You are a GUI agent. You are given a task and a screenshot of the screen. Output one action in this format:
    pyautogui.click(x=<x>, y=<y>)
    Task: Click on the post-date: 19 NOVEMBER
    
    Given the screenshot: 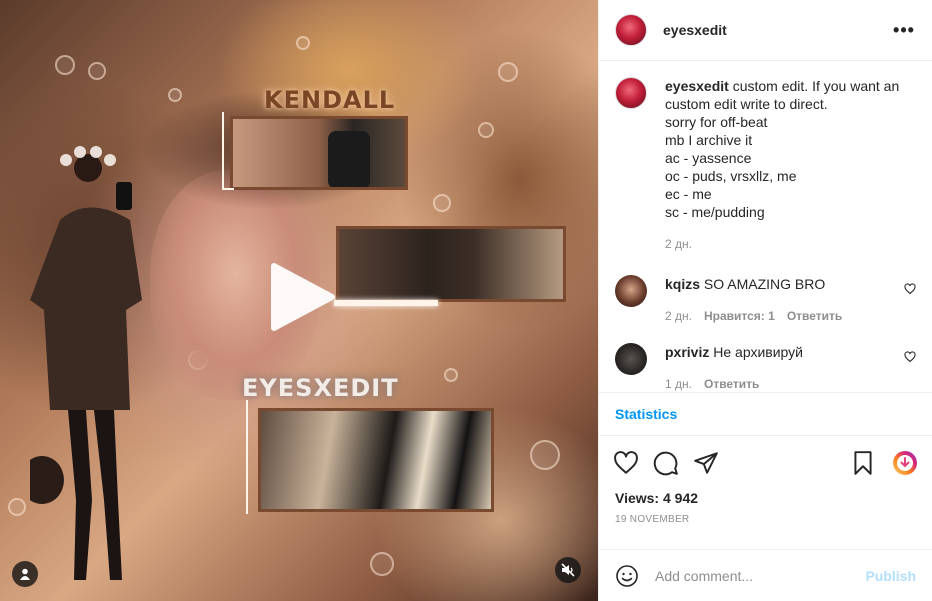 What is the action you would take?
    pyautogui.click(x=765, y=515)
    